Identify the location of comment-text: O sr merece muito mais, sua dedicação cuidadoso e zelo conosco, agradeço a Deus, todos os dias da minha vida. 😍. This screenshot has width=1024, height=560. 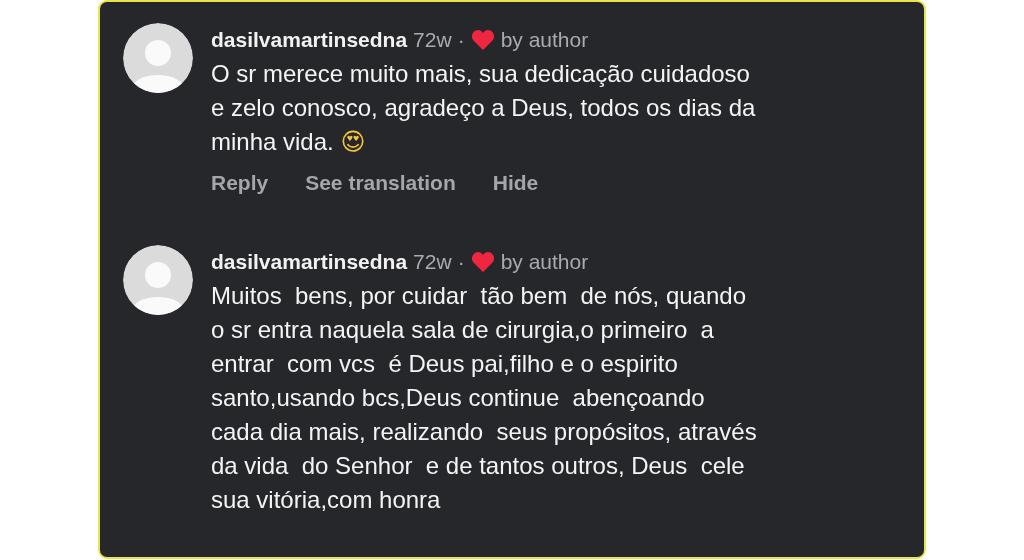
(483, 107).